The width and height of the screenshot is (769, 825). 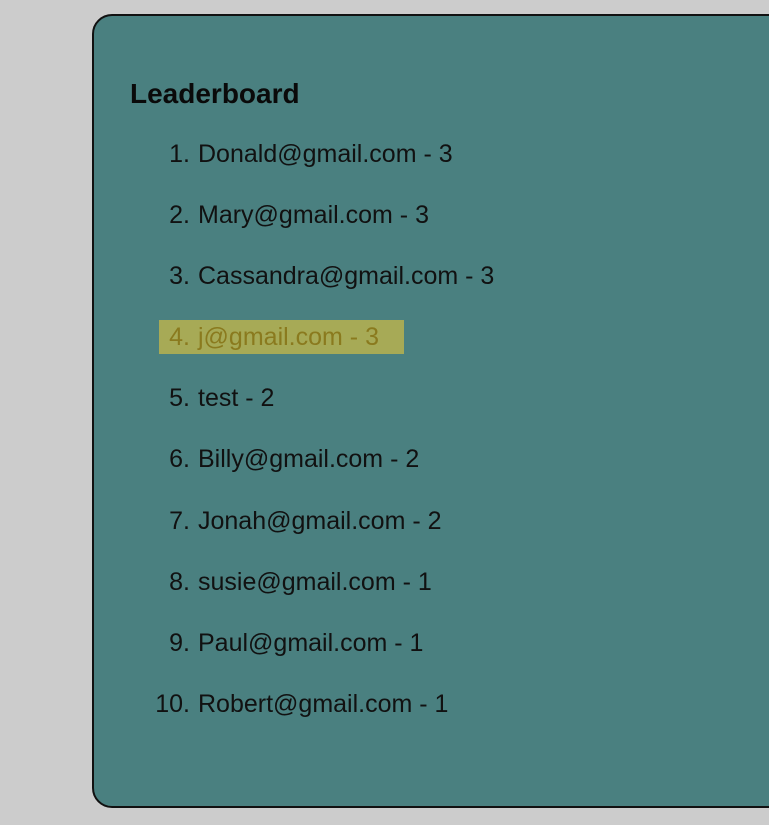 I want to click on leaderboard-entry: Cassandra@gmail.com - 3, so click(x=346, y=276).